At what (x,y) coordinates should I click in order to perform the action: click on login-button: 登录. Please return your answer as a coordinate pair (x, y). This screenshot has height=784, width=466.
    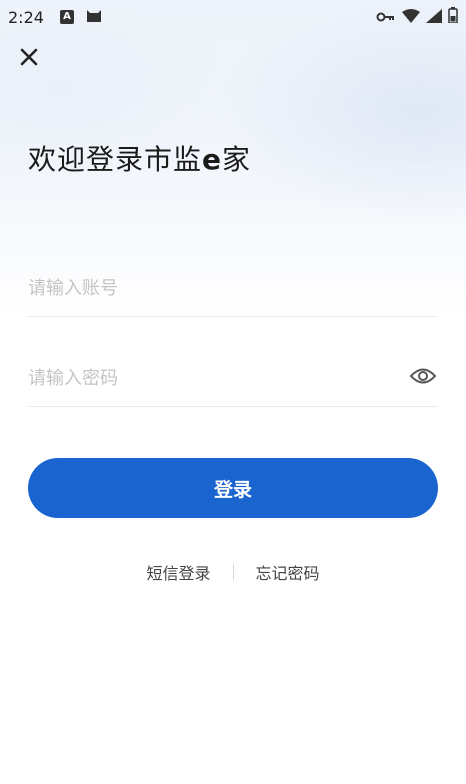
    Looking at the image, I should click on (233, 488).